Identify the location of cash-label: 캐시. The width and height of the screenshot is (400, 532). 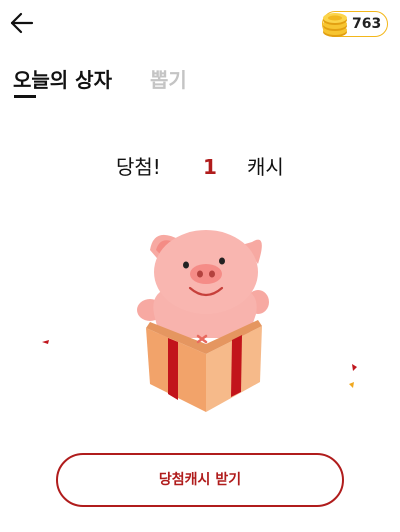
(265, 167).